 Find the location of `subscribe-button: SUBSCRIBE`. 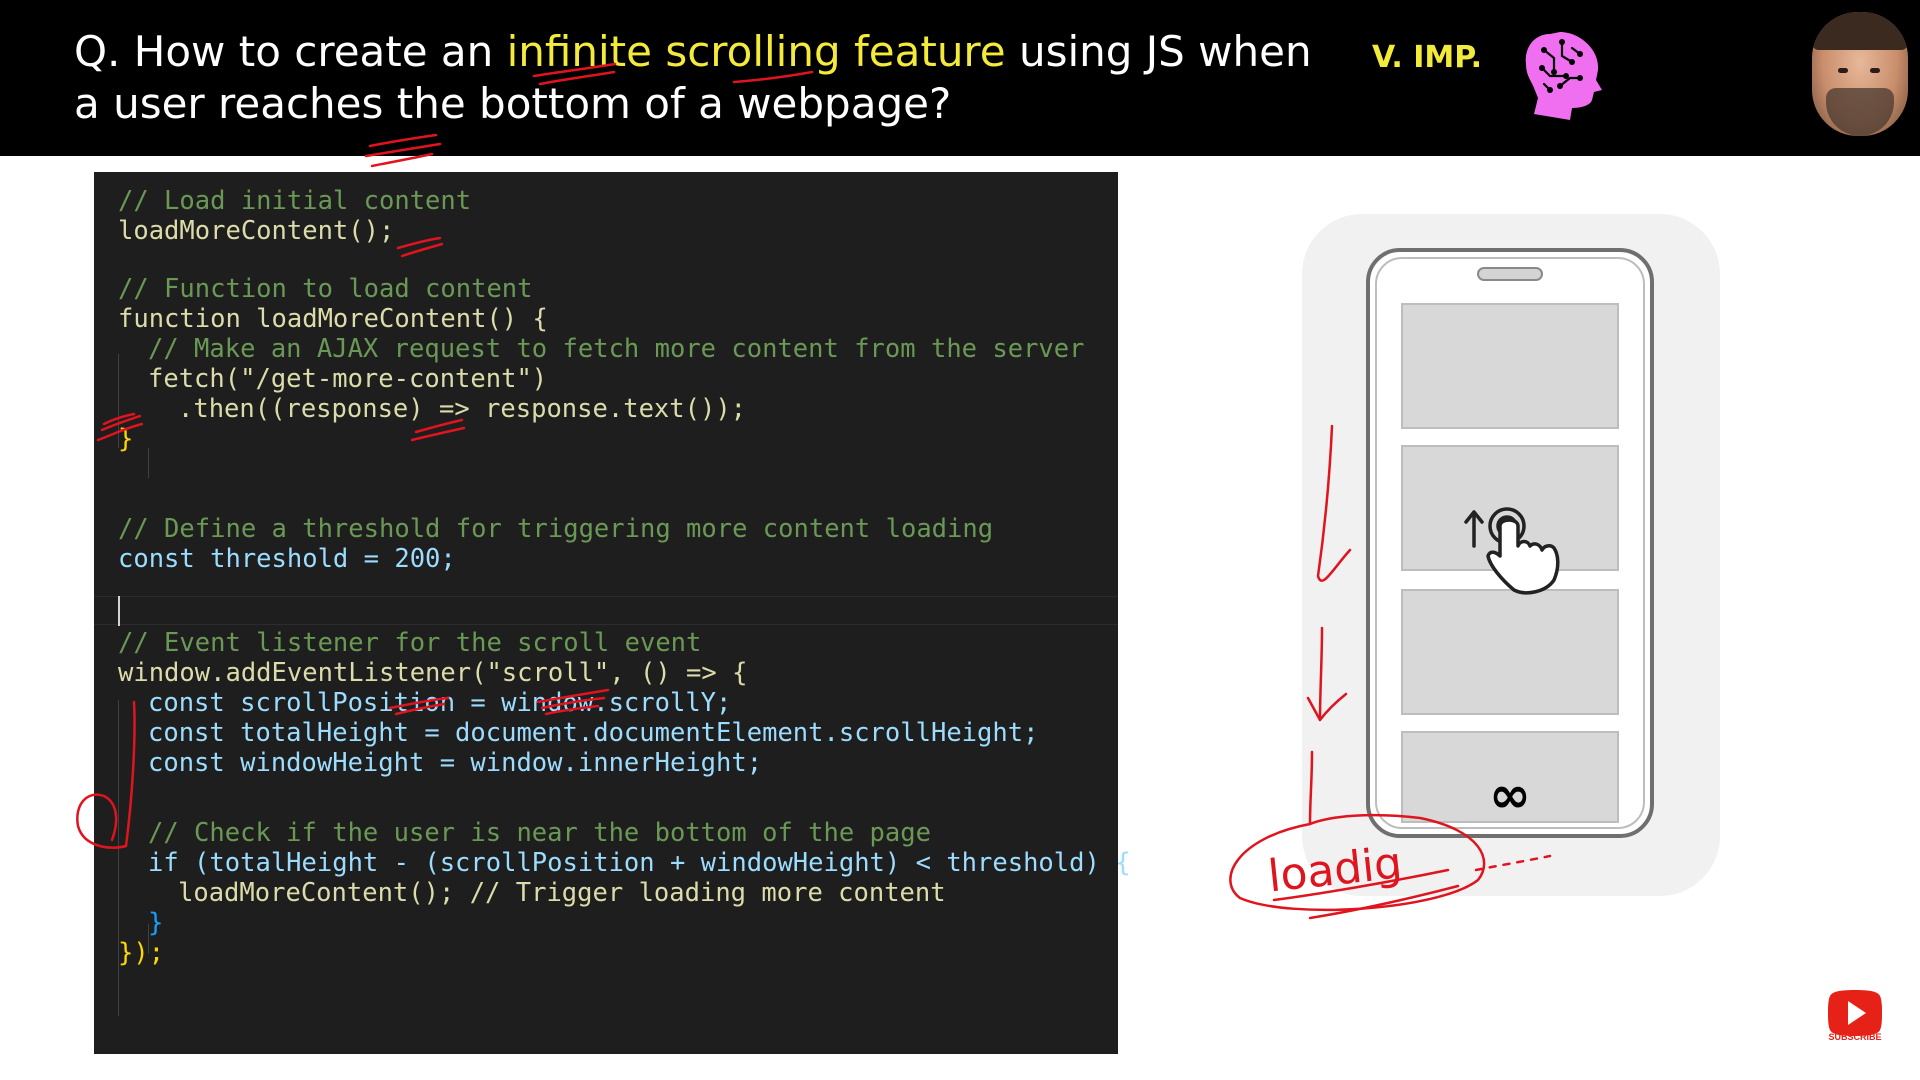

subscribe-button: SUBSCRIBE is located at coordinates (1855, 1037).